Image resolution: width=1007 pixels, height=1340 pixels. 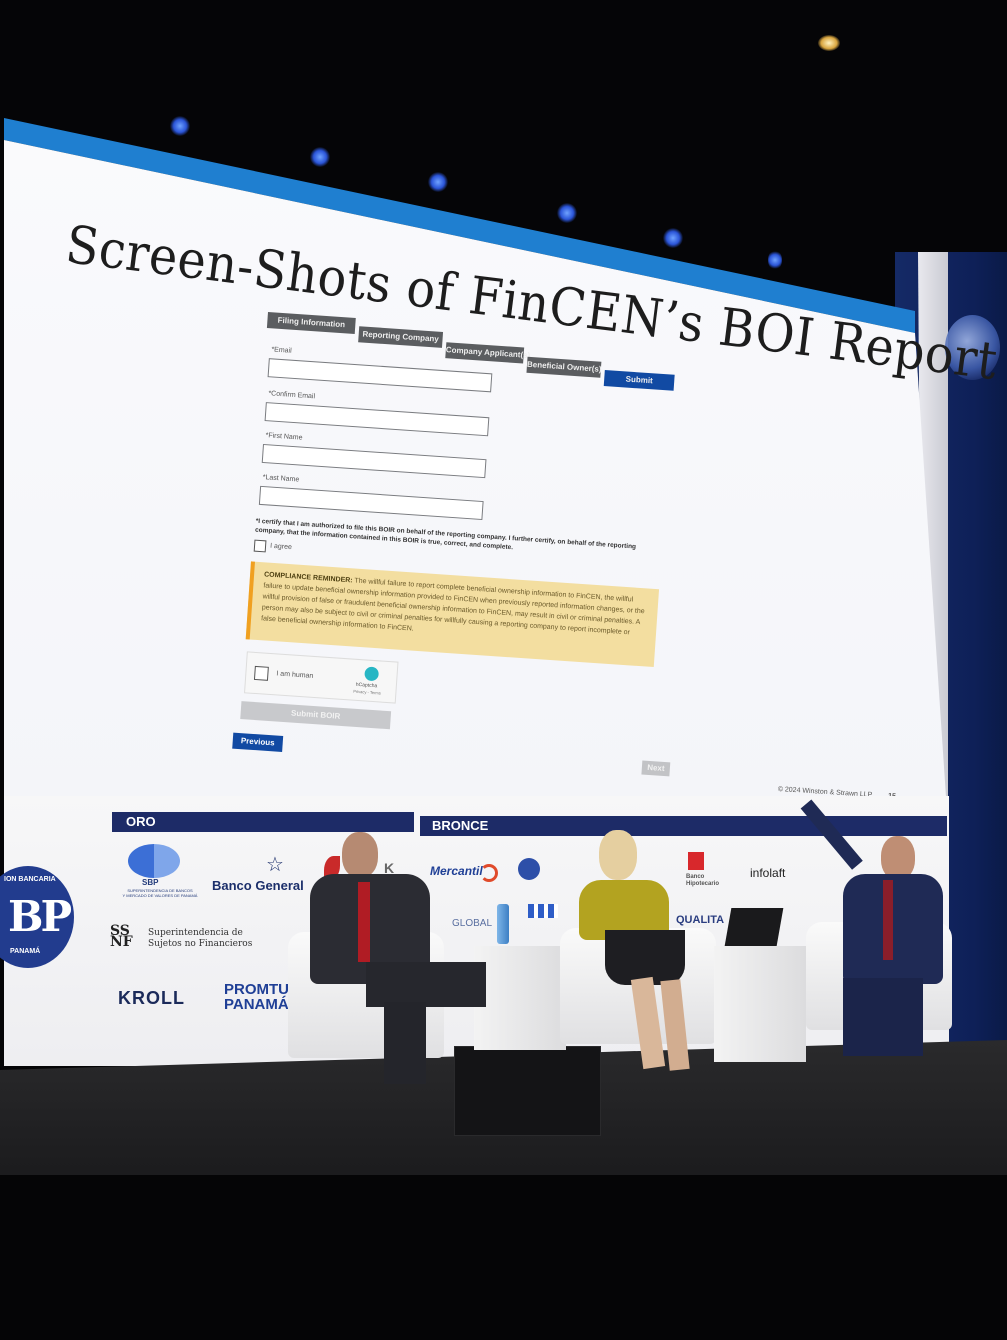 I want to click on first-name-field, so click(x=374, y=461).